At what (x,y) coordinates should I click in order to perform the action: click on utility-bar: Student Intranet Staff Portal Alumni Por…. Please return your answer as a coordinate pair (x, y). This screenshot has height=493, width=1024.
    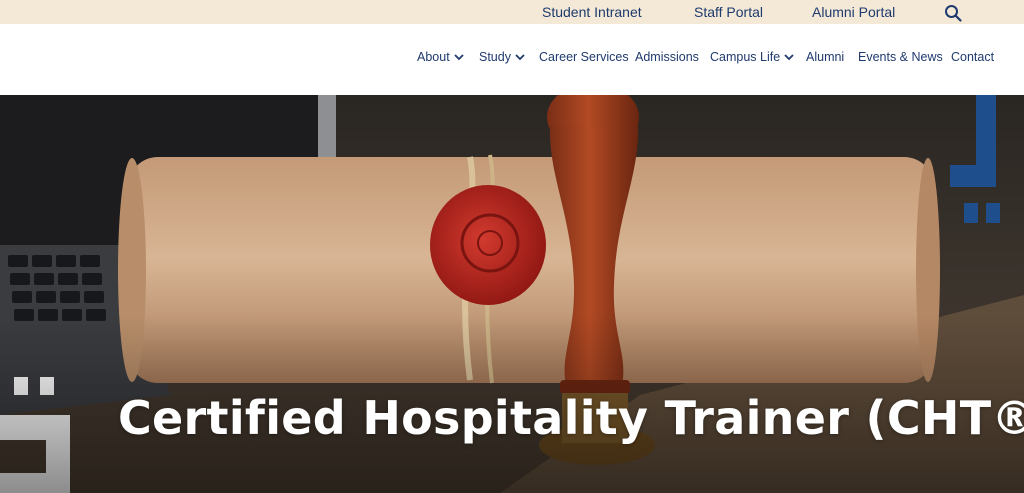
    Looking at the image, I should click on (512, 12).